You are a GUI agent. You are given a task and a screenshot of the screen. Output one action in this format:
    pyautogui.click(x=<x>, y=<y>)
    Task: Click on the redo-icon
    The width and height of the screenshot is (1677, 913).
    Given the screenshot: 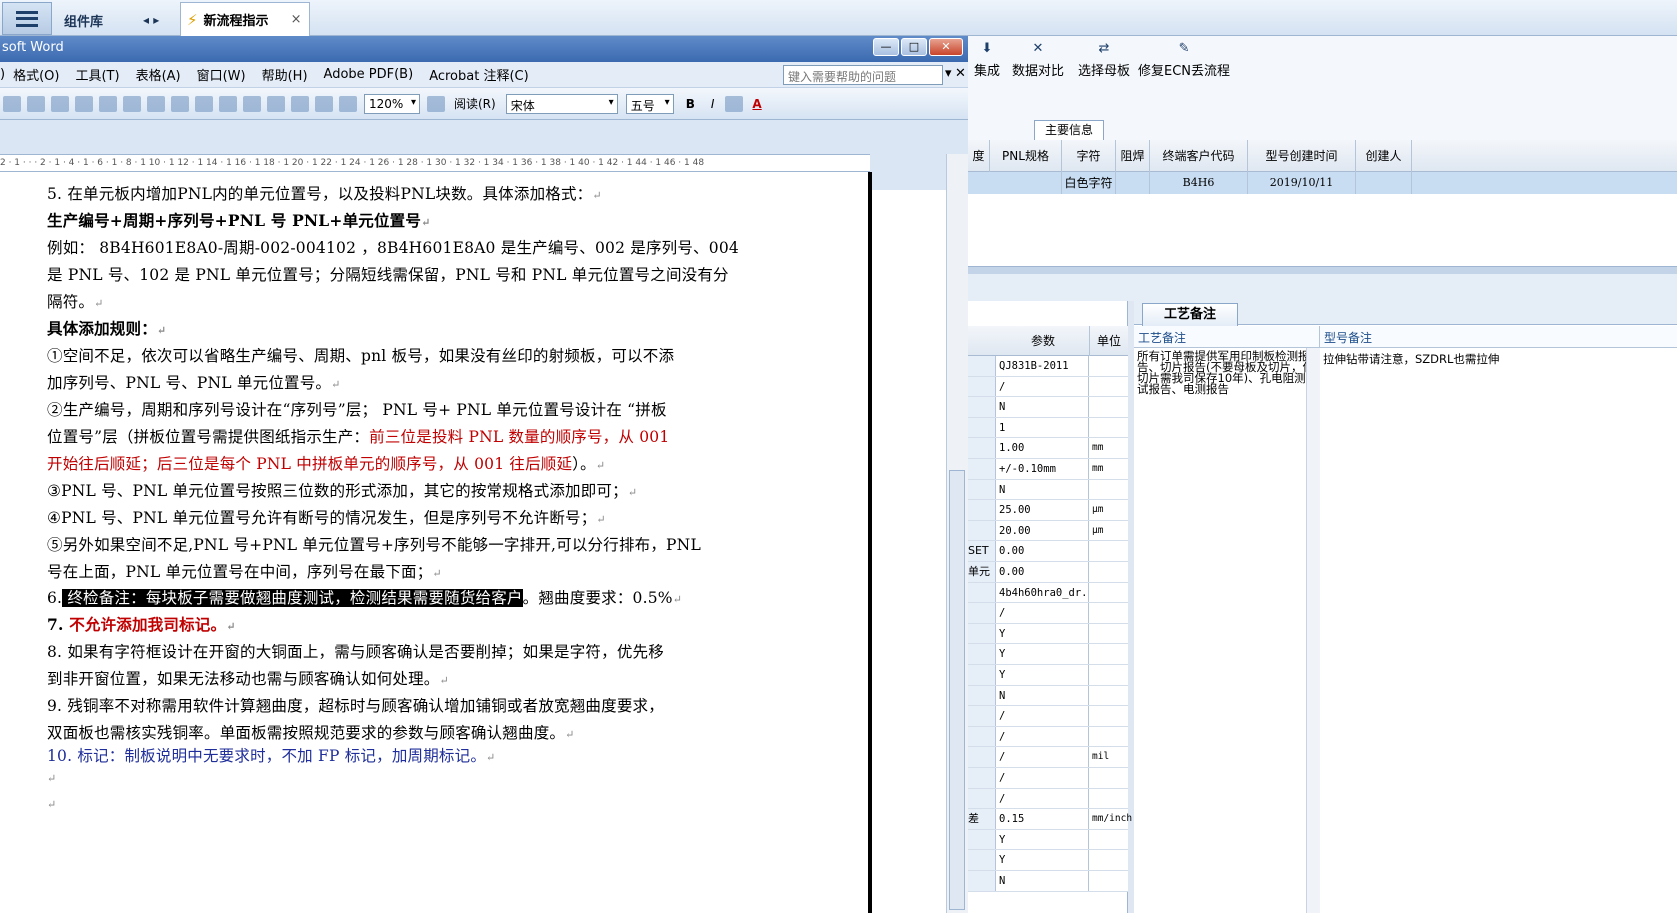 What is the action you would take?
    pyautogui.click(x=180, y=103)
    